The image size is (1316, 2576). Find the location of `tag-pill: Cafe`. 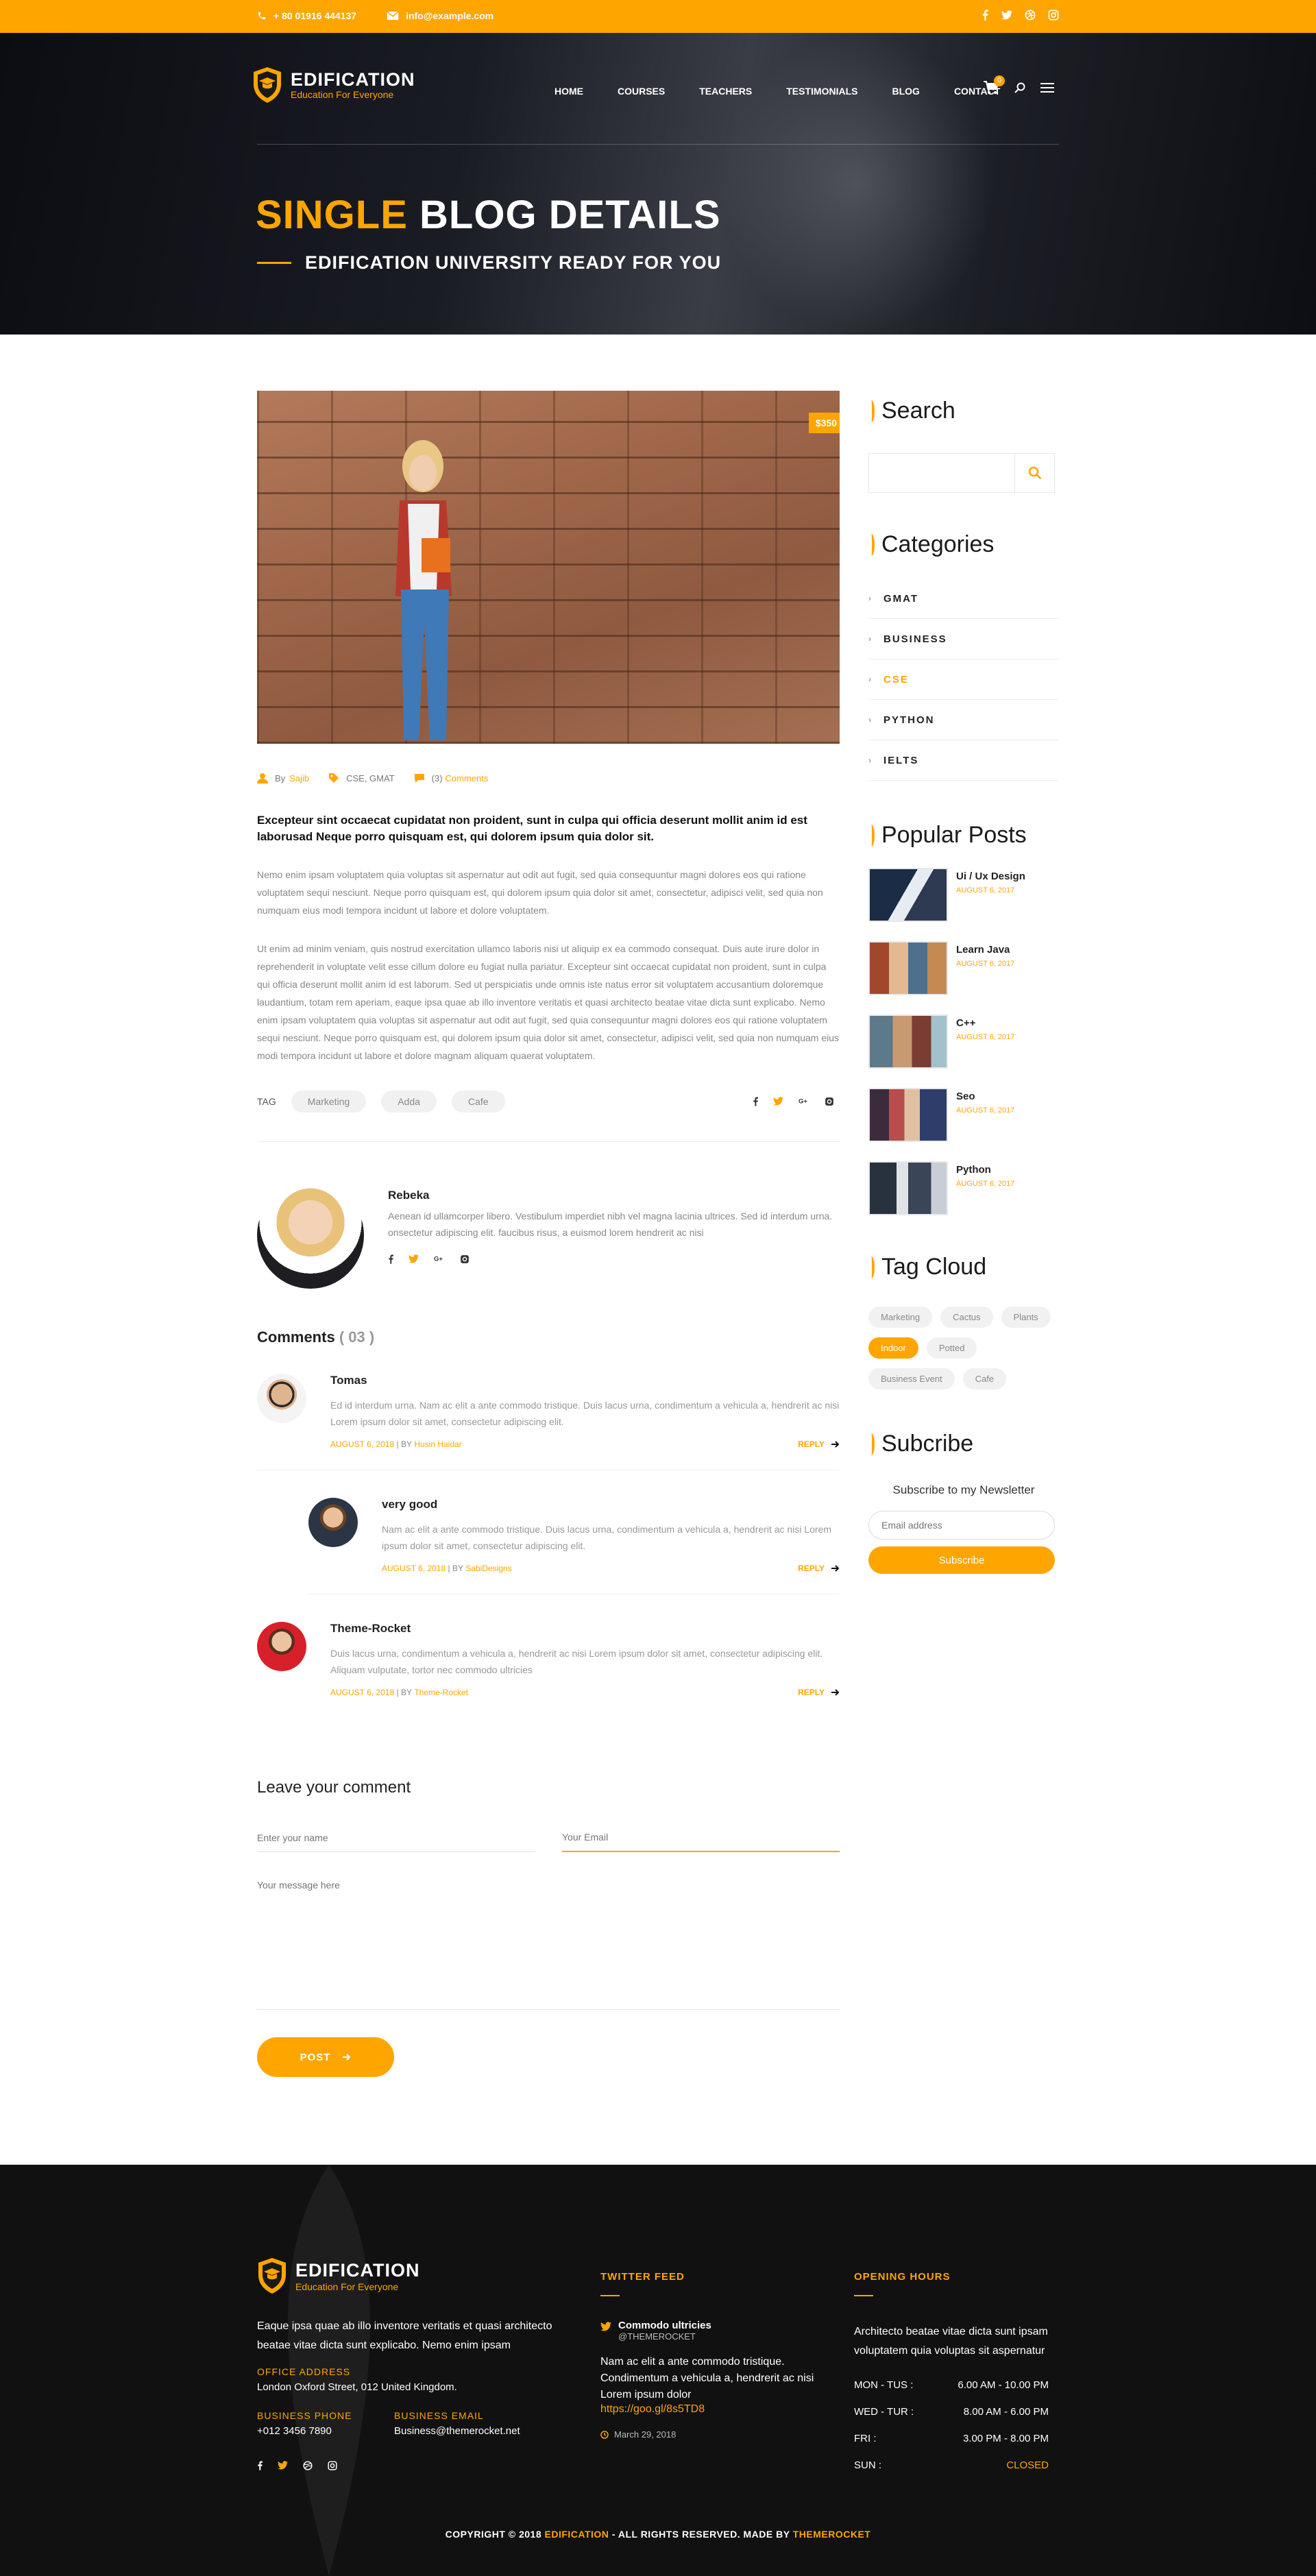

tag-pill: Cafe is located at coordinates (478, 1102).